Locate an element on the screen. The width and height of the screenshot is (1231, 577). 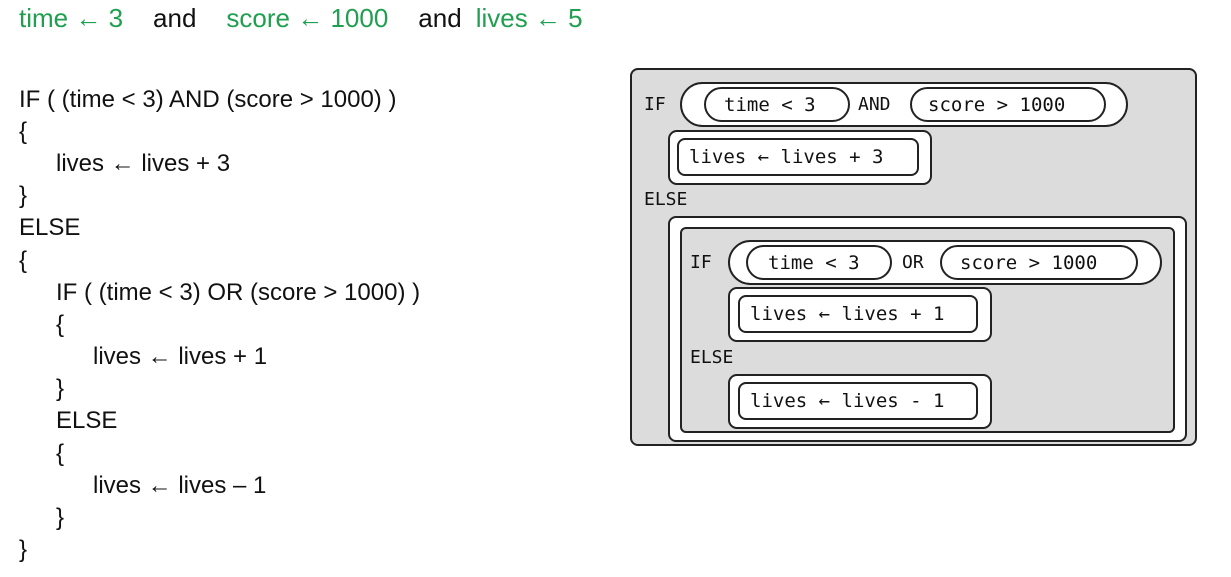
then-statement-block: lives ← lives + 3 is located at coordinates (800, 157).